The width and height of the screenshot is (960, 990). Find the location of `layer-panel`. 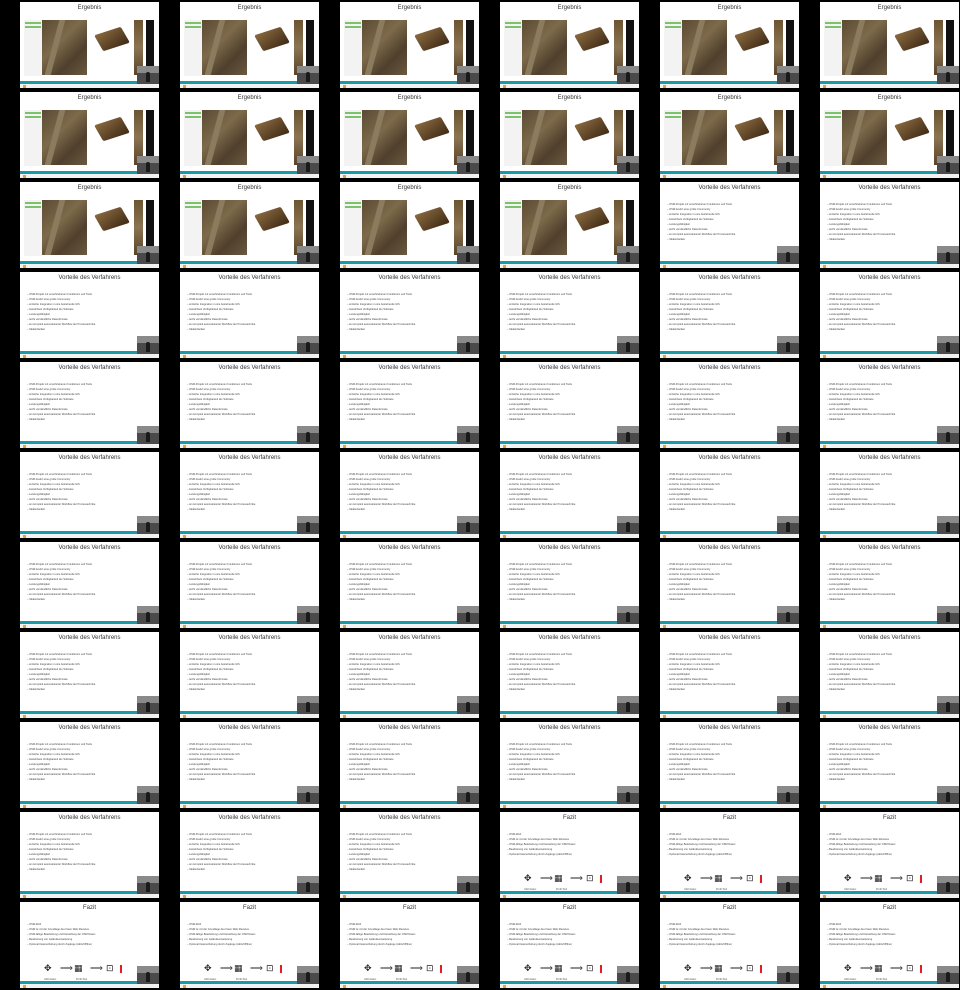

layer-panel is located at coordinates (673, 138).